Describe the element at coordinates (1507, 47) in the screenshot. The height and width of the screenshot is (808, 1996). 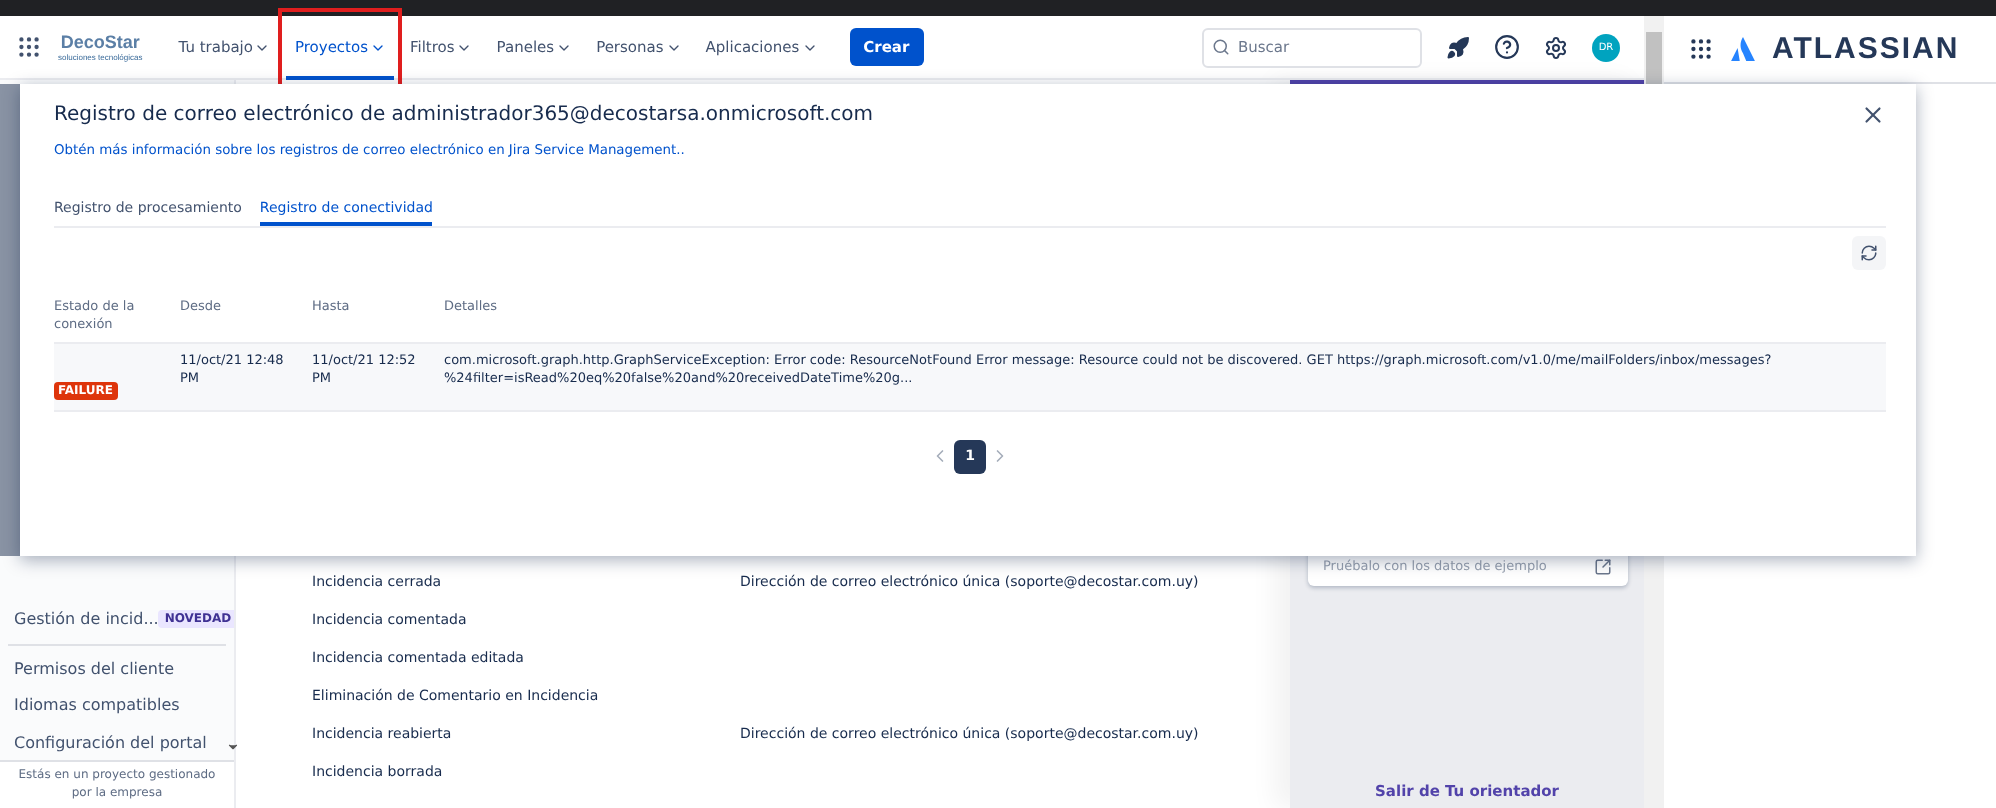
I see `help-icon` at that location.